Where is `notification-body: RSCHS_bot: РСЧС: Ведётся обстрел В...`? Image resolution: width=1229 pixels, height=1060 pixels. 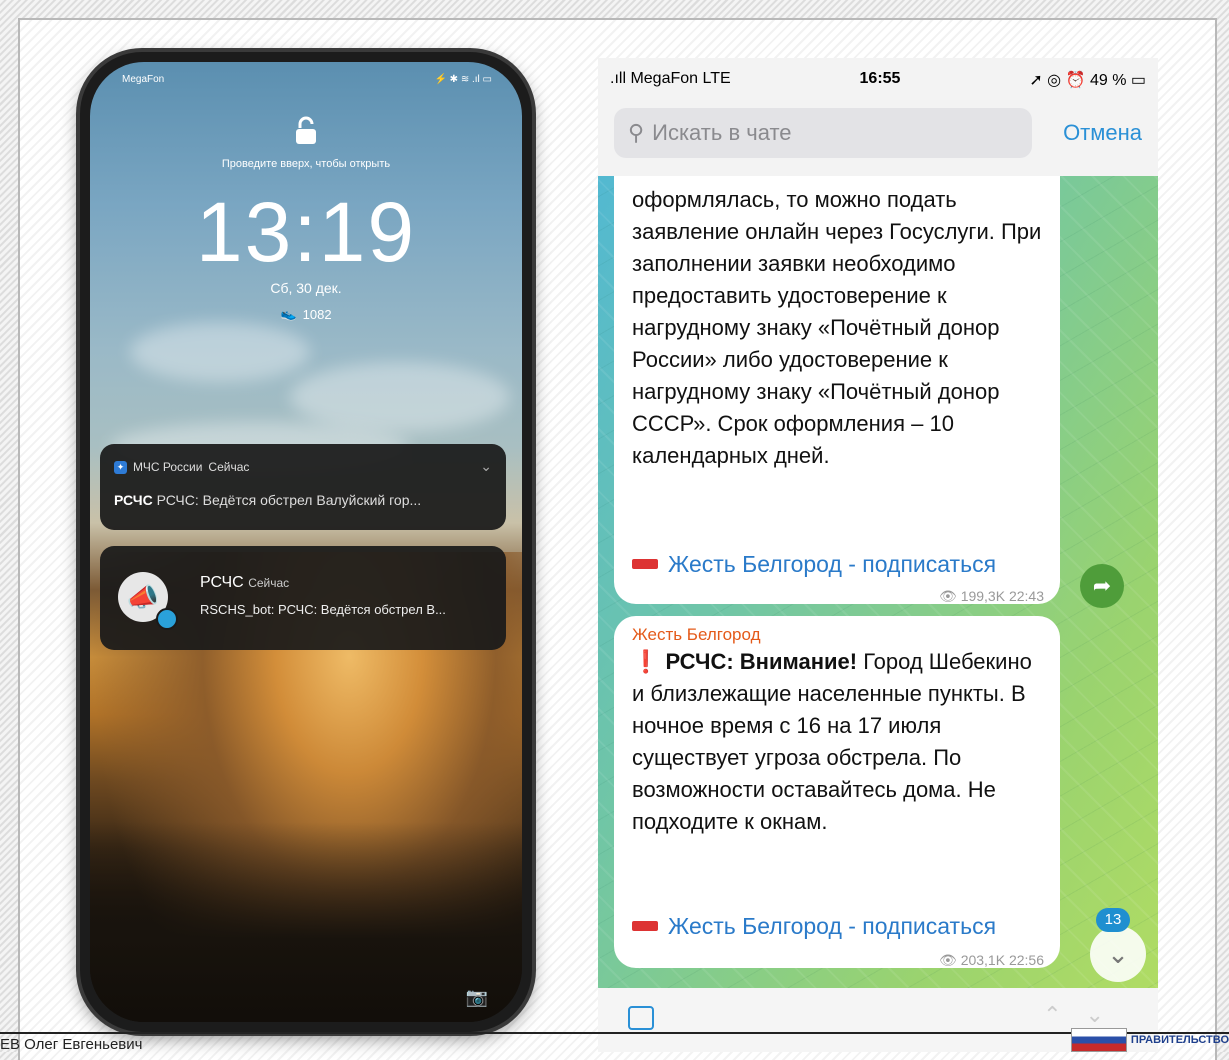 notification-body: RSCHS_bot: РСЧС: Ведётся обстрел В... is located at coordinates (346, 609).